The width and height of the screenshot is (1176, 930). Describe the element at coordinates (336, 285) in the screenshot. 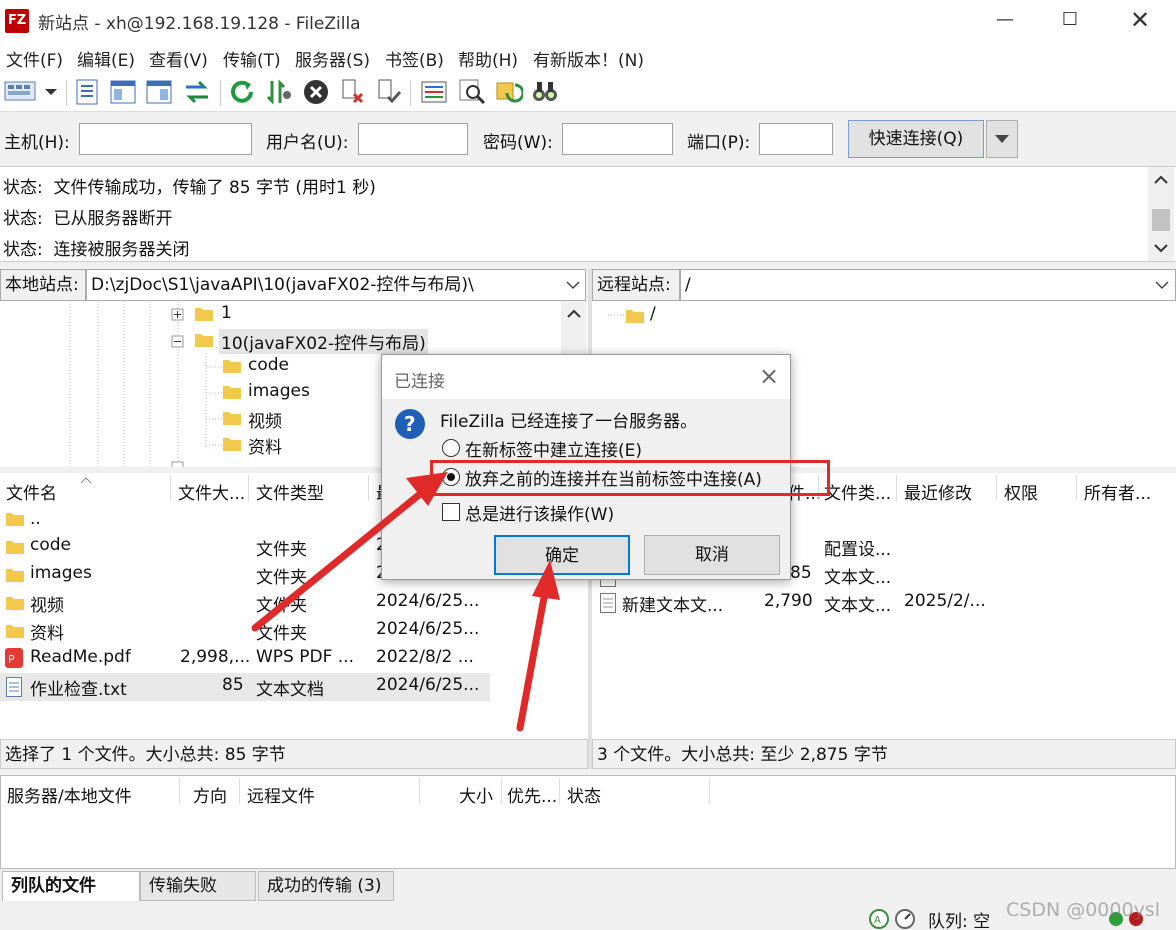

I see `local-path-combo: D:\zjDoc\S1\javaAPI\10(javaFX02-控件与布局)\` at that location.